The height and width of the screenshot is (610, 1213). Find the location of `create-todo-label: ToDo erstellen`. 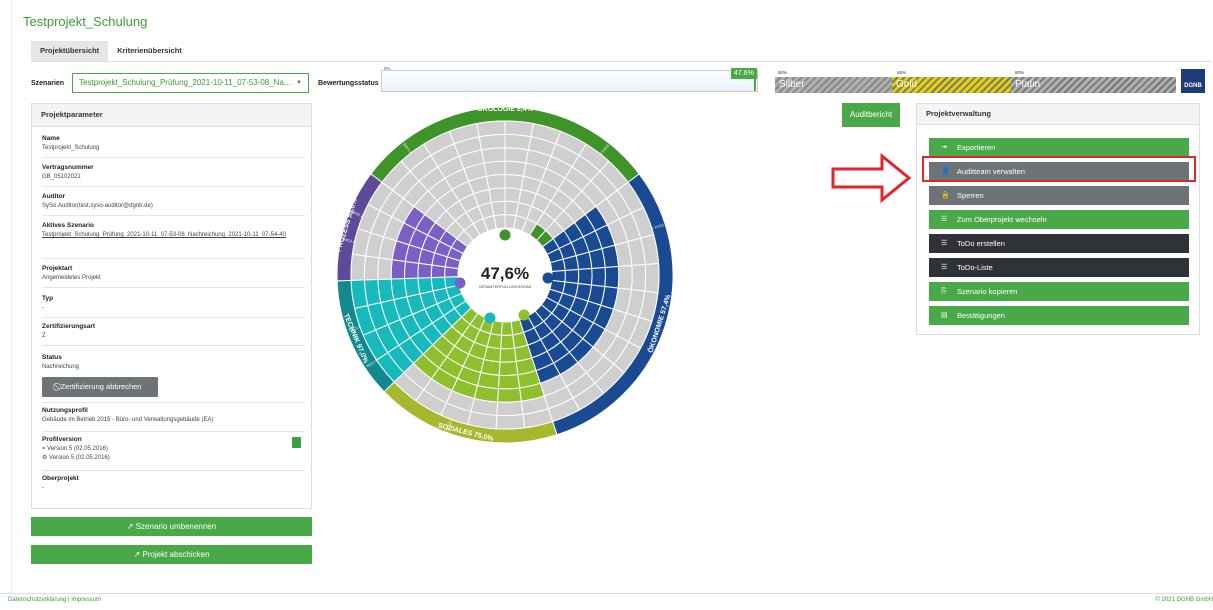

create-todo-label: ToDo erstellen is located at coordinates (981, 243).